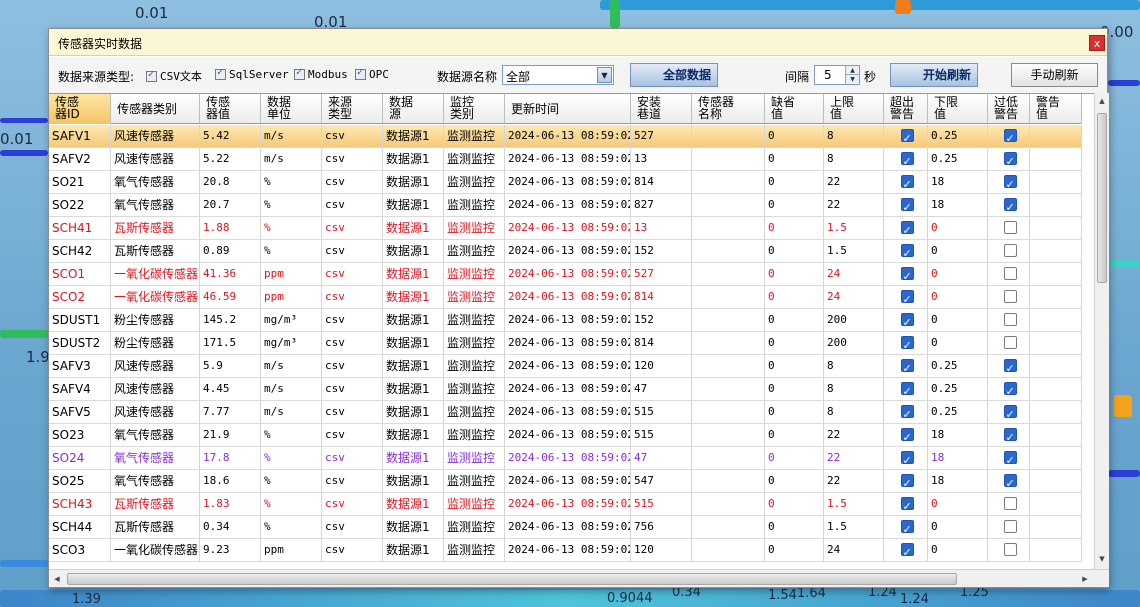 The image size is (1140, 607). Describe the element at coordinates (291, 527) in the screenshot. I see `unit-cell: %` at that location.